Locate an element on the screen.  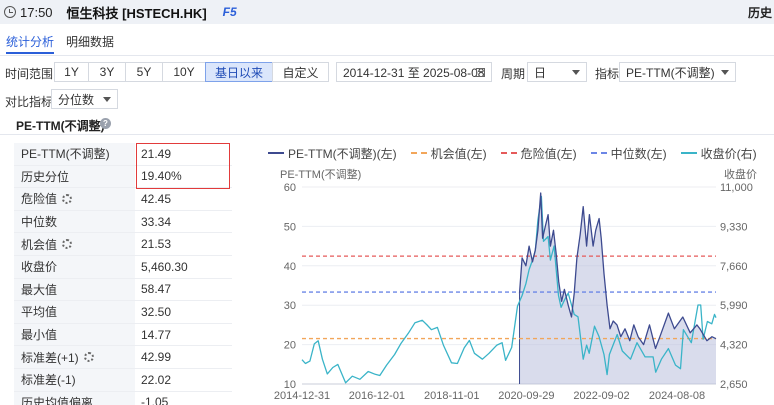
tab-details: 明细数据 is located at coordinates (90, 41).